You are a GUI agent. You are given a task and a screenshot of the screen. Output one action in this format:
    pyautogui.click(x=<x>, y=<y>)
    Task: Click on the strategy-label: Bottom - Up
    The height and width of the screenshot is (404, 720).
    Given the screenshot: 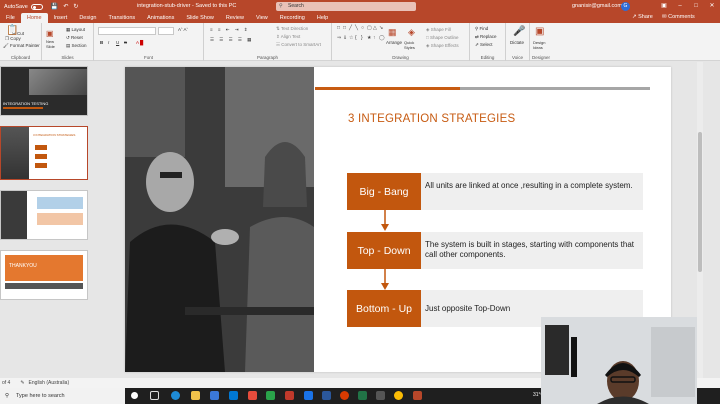 What is the action you would take?
    pyautogui.click(x=384, y=308)
    